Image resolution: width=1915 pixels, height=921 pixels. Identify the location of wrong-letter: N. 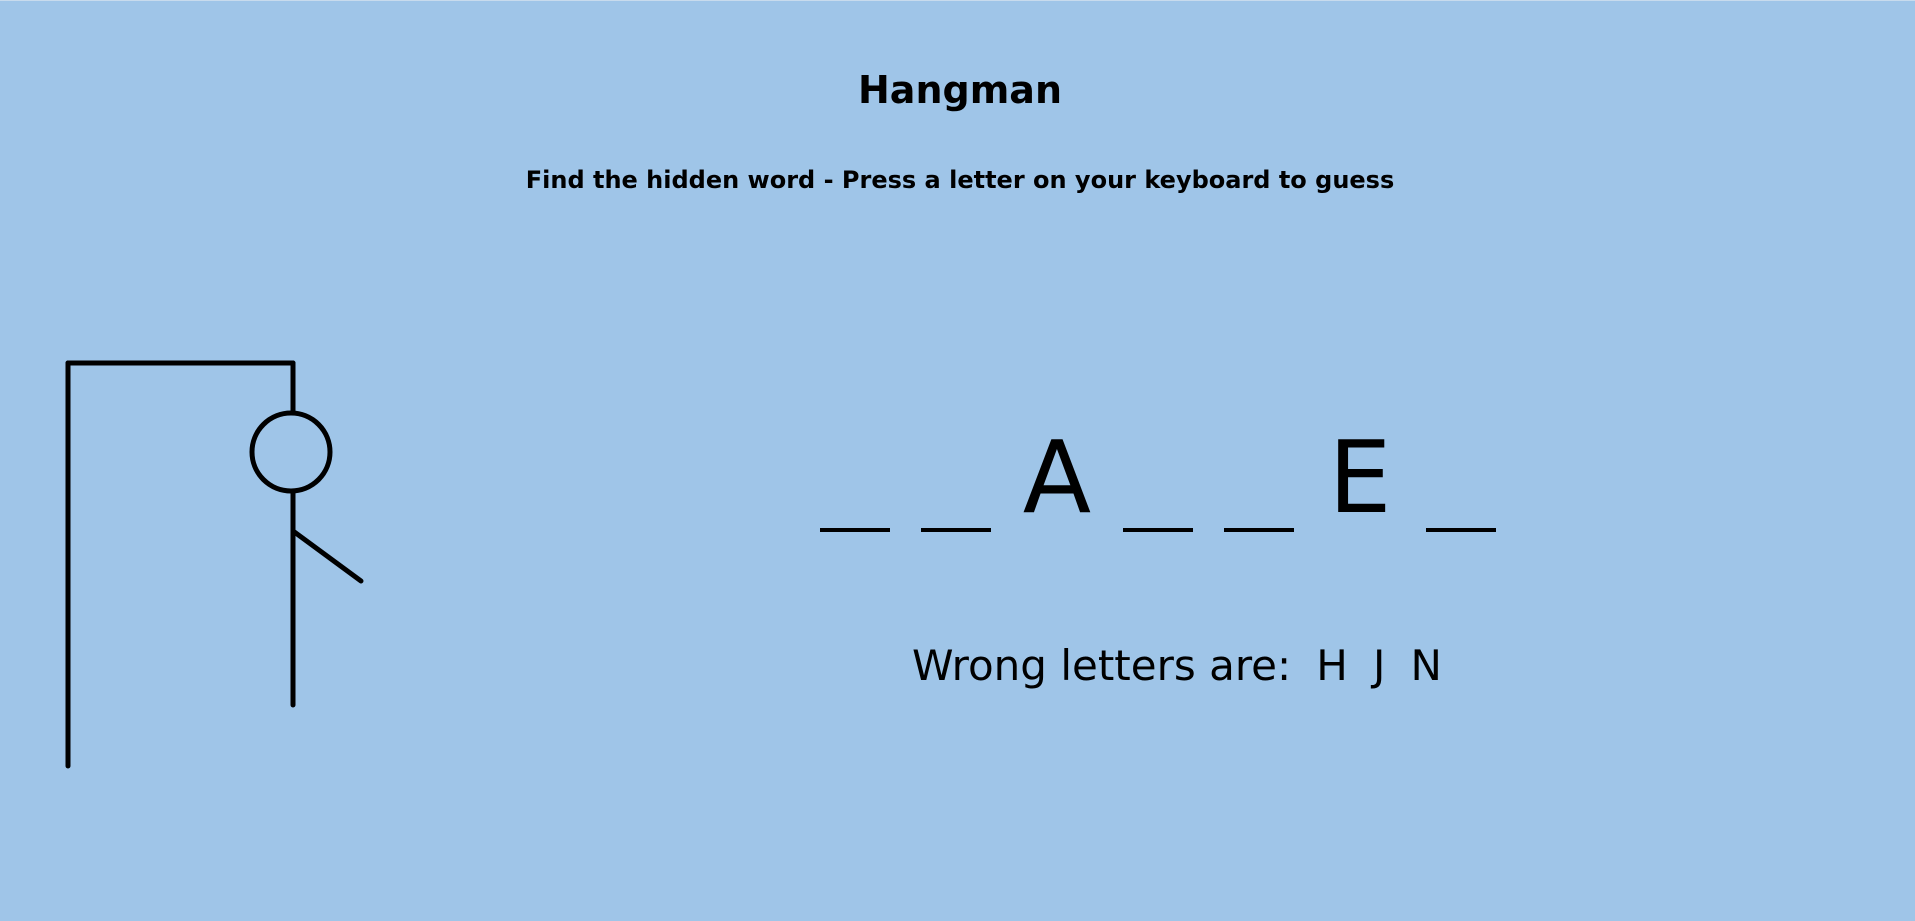
(1426, 665).